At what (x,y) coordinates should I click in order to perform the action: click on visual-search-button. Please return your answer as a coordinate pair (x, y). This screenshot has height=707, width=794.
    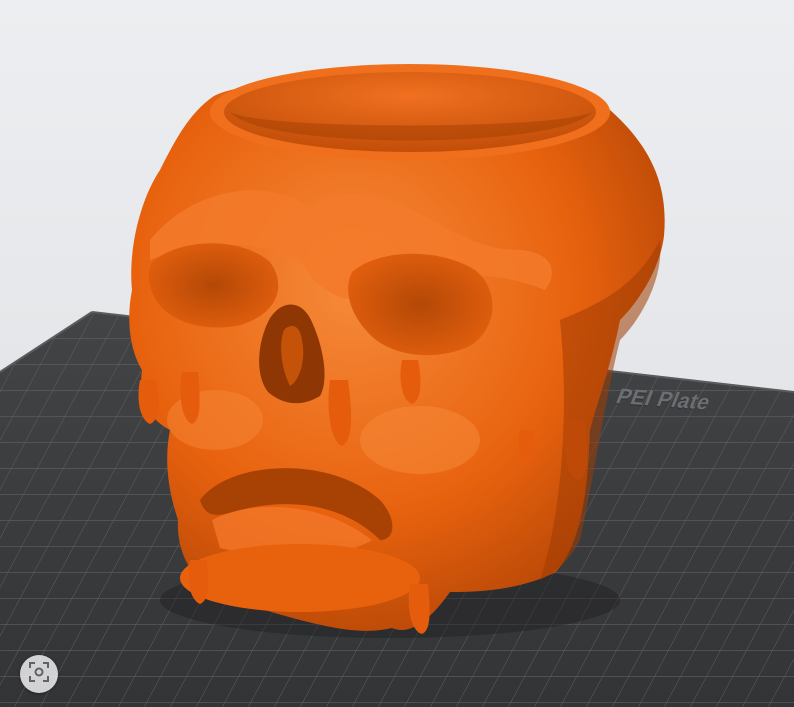
    Looking at the image, I should click on (39, 674).